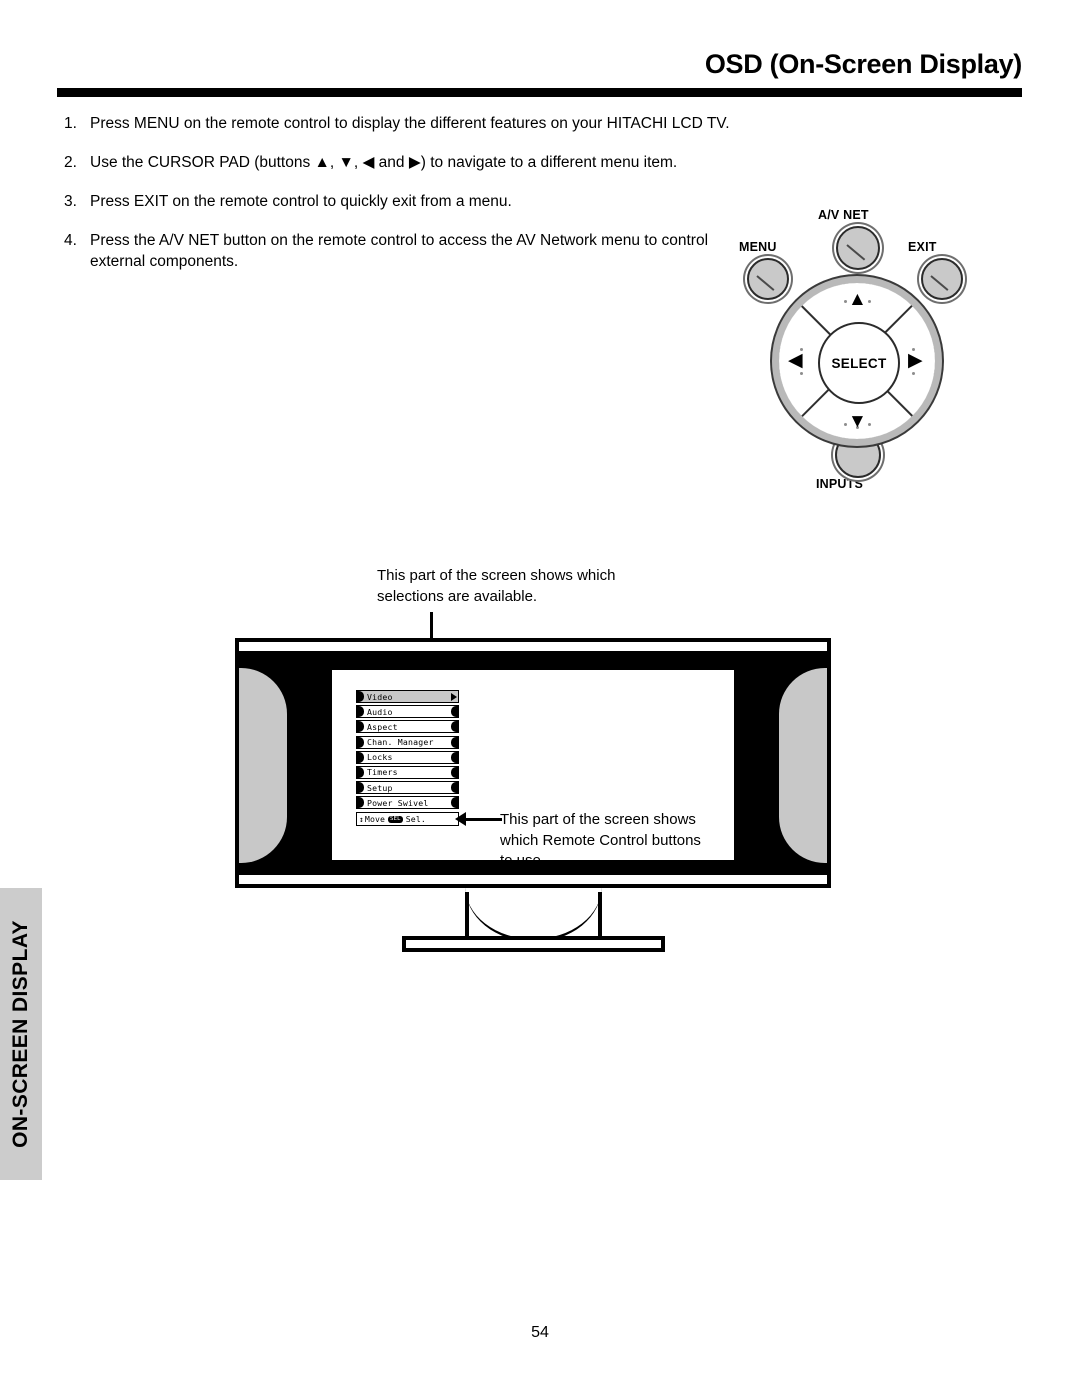  Describe the element at coordinates (70, 240) in the screenshot. I see `instruction-number: 4.` at that location.